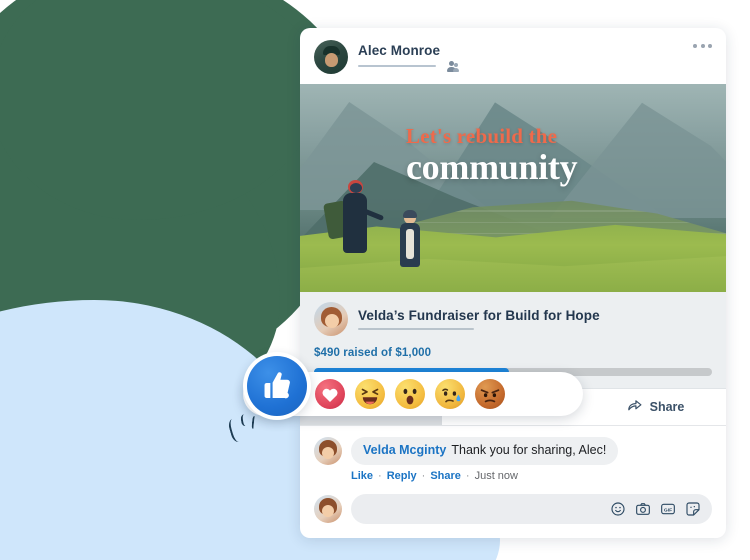 The height and width of the screenshot is (560, 750). Describe the element at coordinates (397, 66) in the screenshot. I see `timestamp-placeholder-bar` at that location.